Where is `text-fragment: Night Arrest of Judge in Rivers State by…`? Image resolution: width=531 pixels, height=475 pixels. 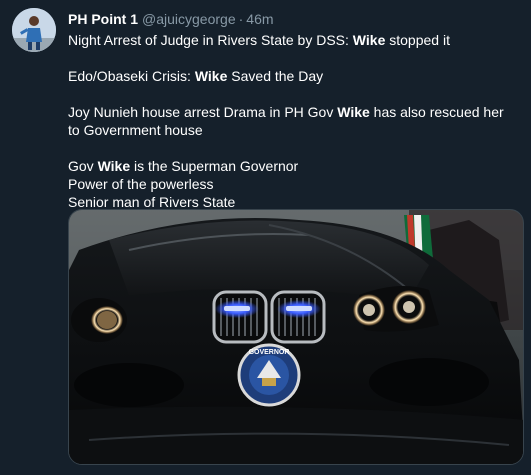
text-fragment: Night Arrest of Judge in Rivers State by… is located at coordinates (210, 40).